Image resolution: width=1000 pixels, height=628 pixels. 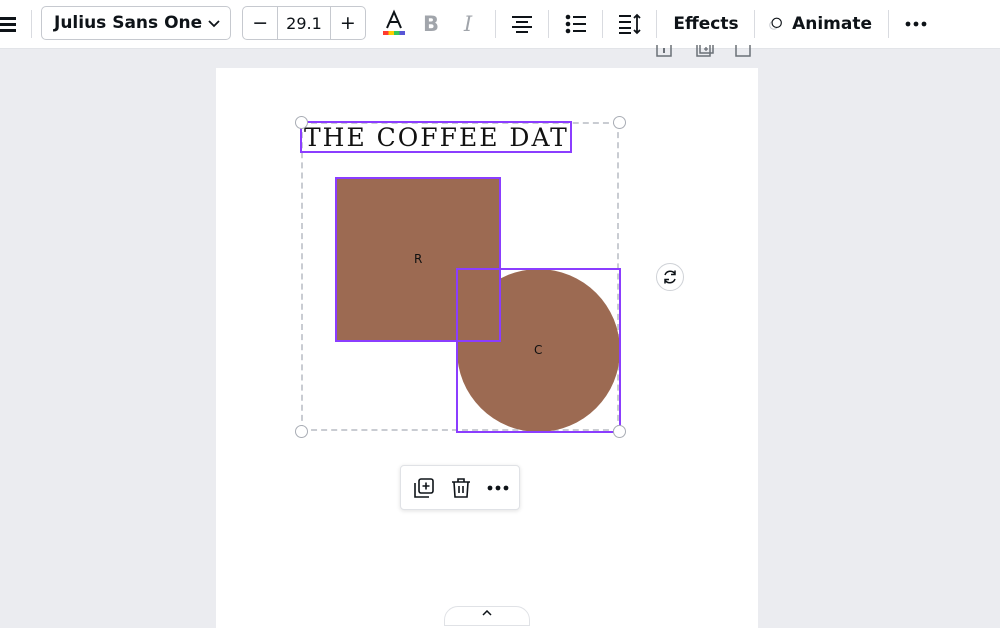 I want to click on duplicate-icon, so click(x=424, y=488).